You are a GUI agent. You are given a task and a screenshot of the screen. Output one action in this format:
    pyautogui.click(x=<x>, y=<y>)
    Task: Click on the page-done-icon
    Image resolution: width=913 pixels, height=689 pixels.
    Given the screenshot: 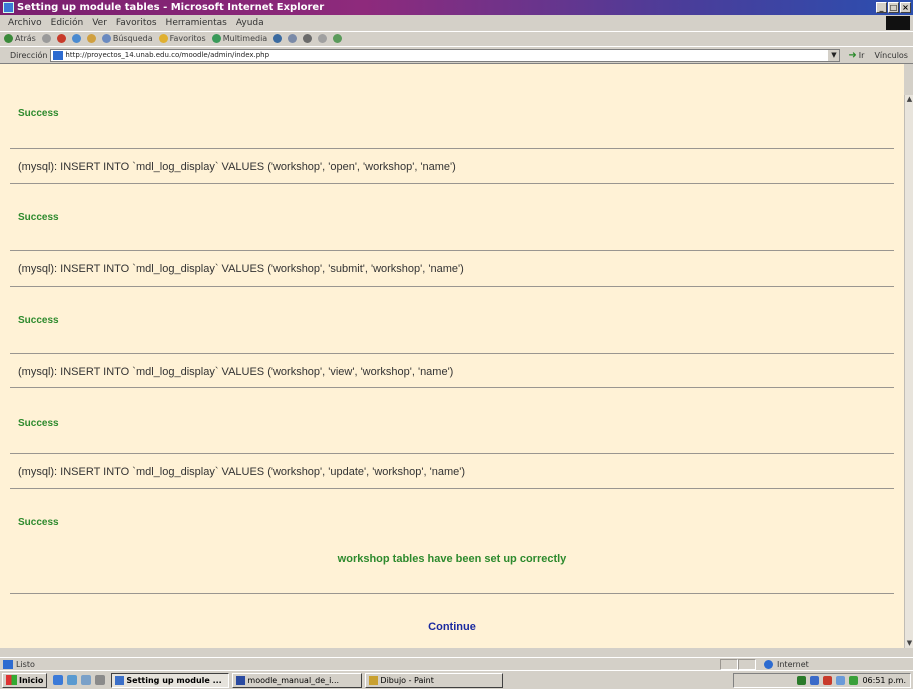 What is the action you would take?
    pyautogui.click(x=8, y=664)
    